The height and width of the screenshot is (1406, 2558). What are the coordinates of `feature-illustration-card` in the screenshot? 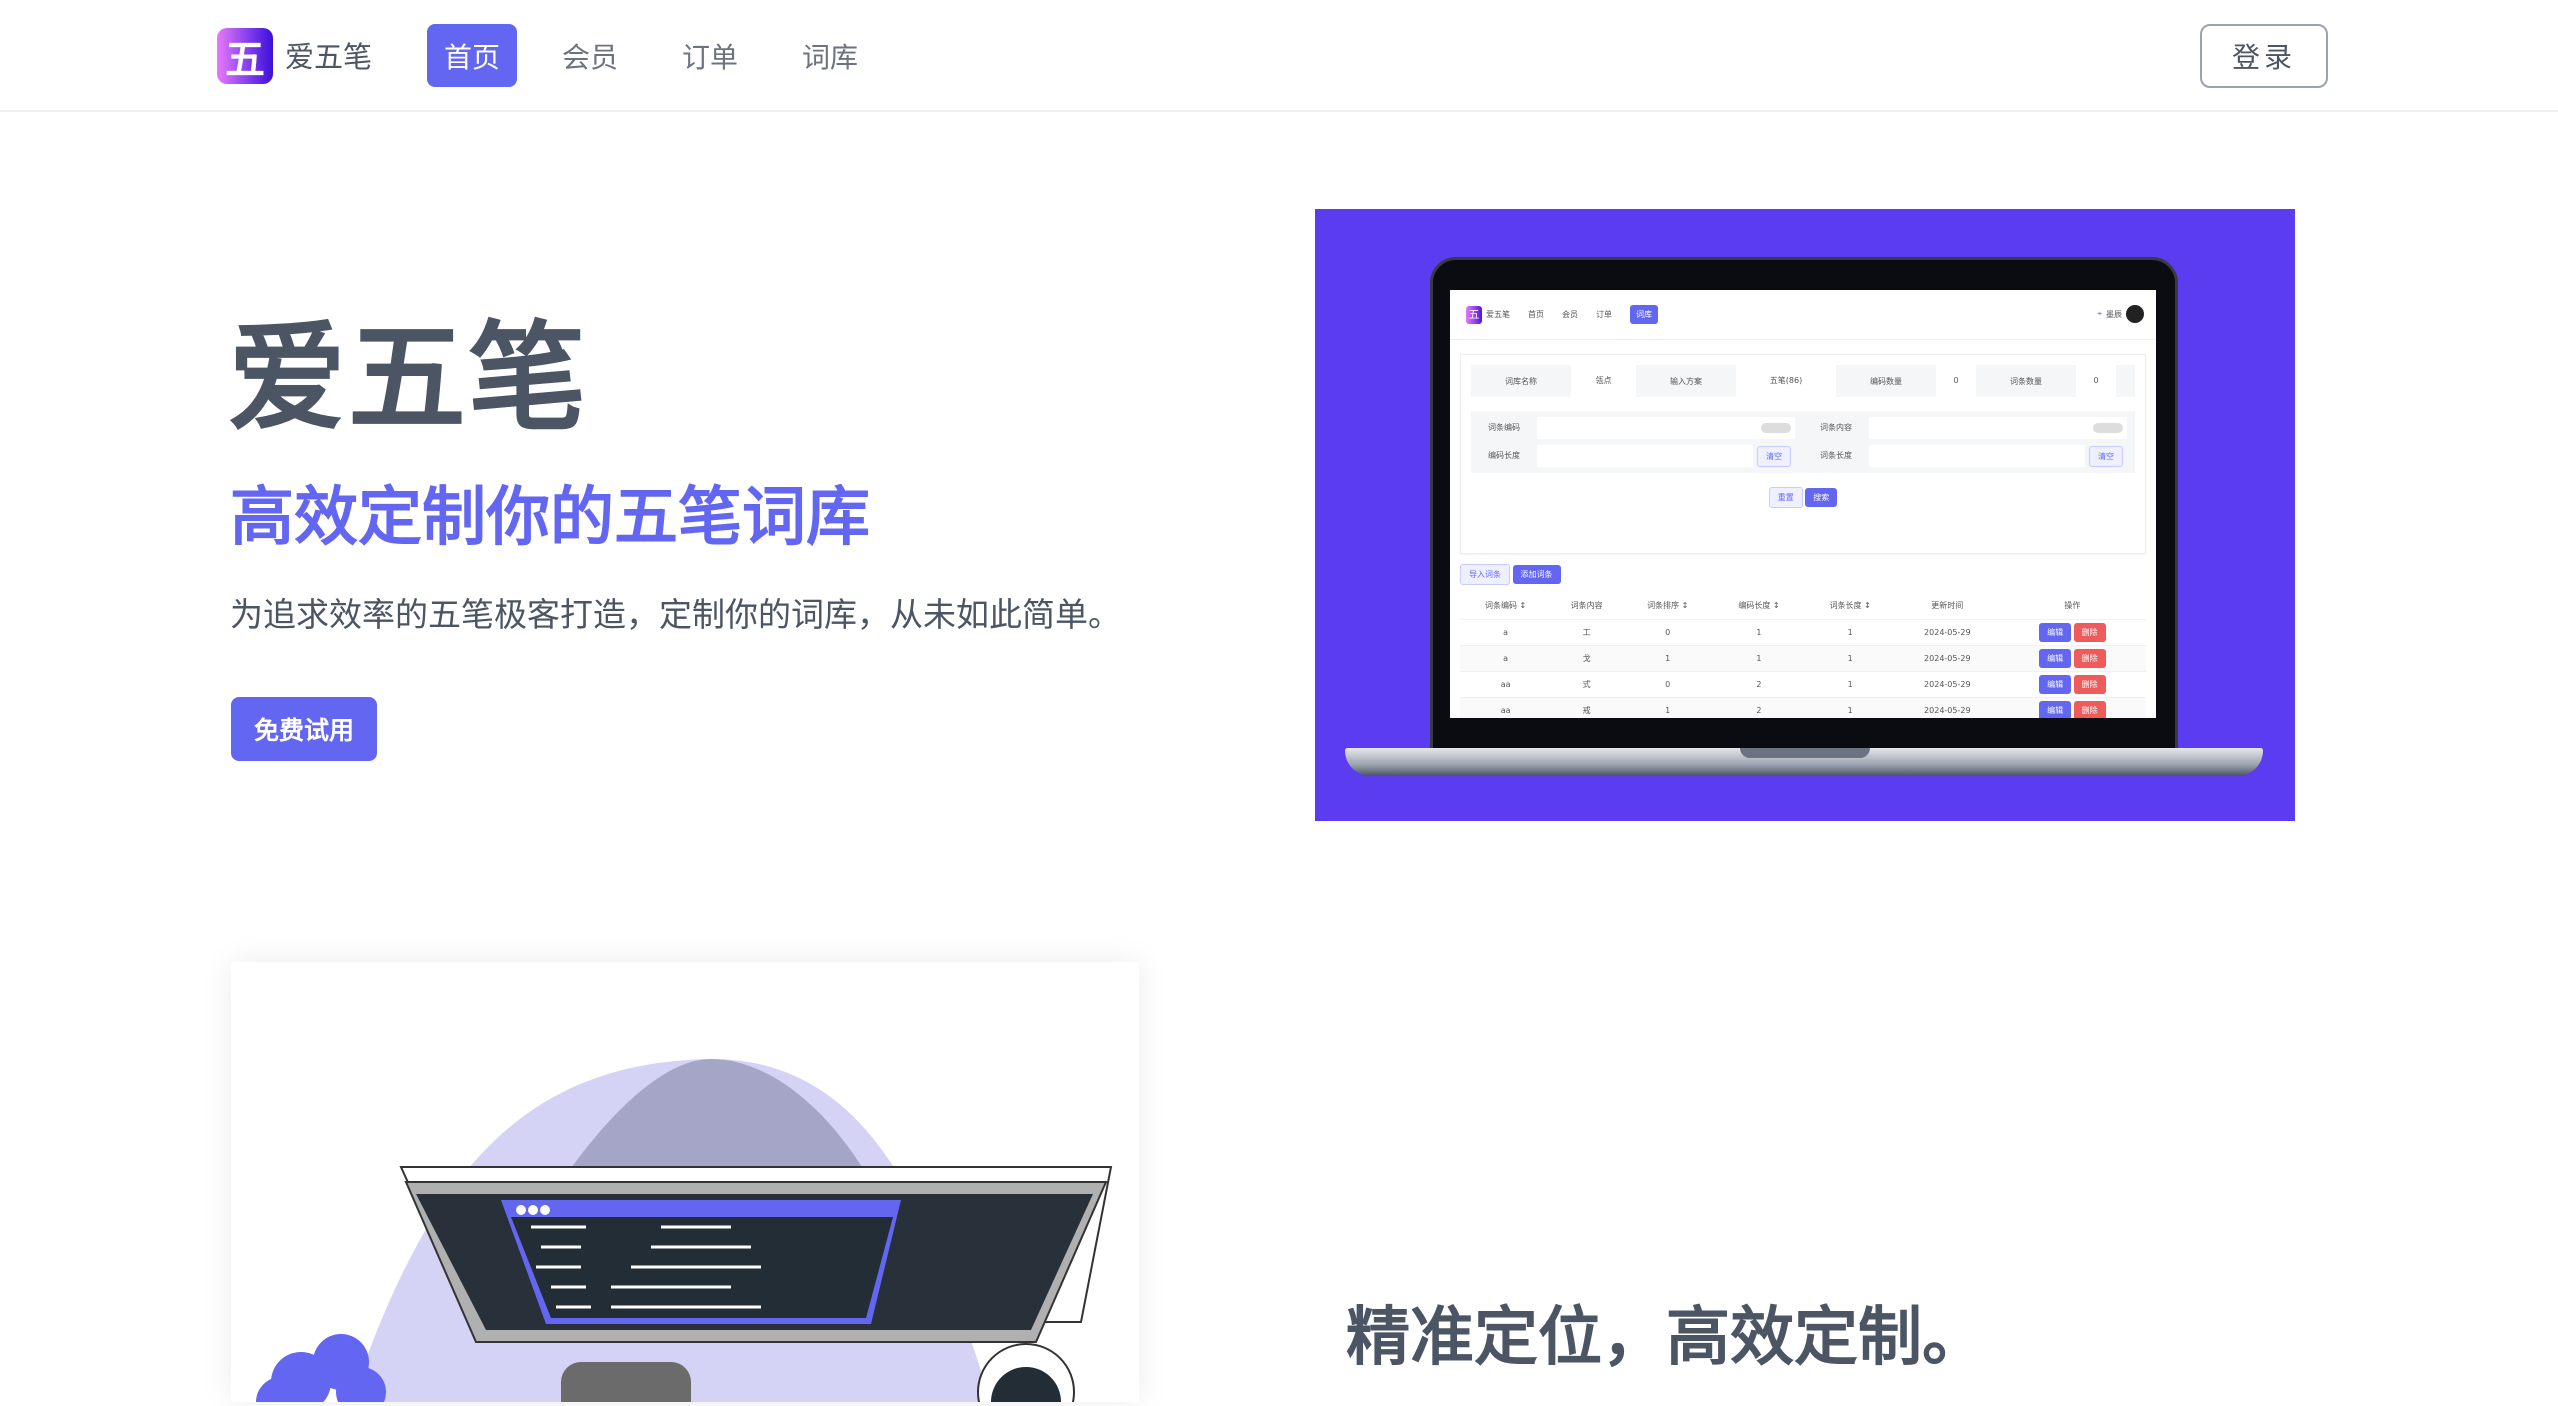 It's located at (685, 1184).